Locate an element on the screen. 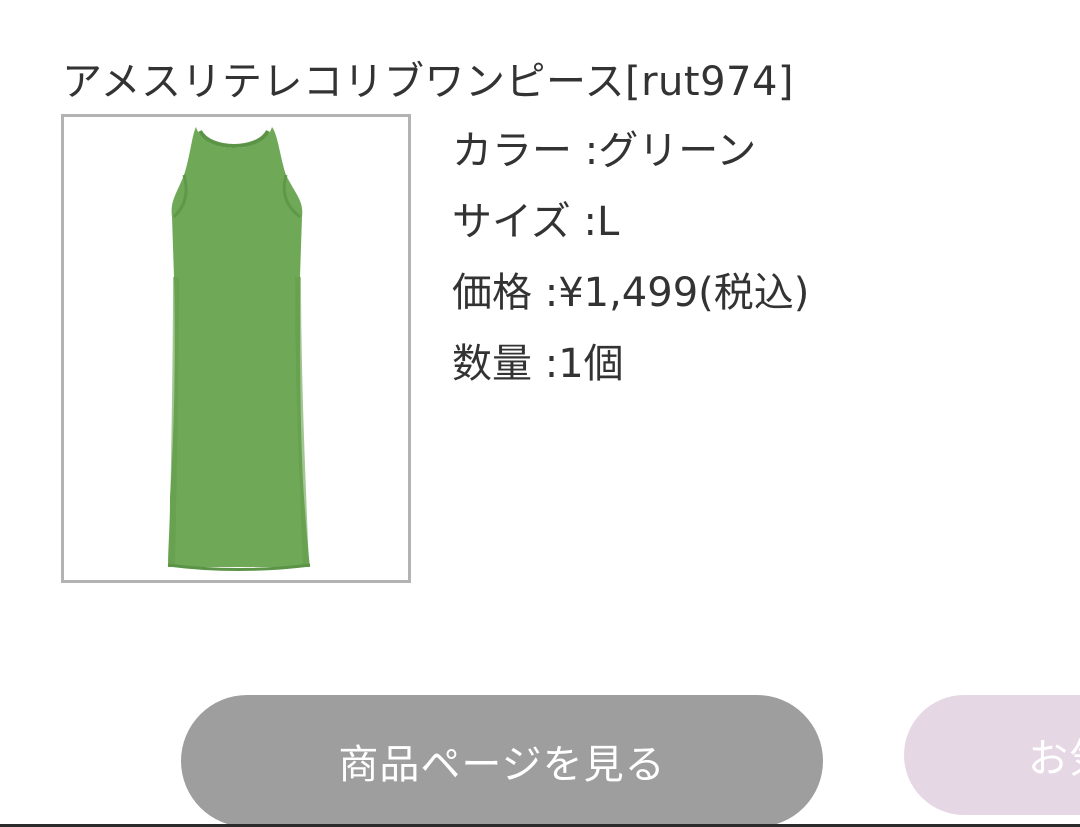  view-product-button: 商品ページを見る is located at coordinates (502, 761).